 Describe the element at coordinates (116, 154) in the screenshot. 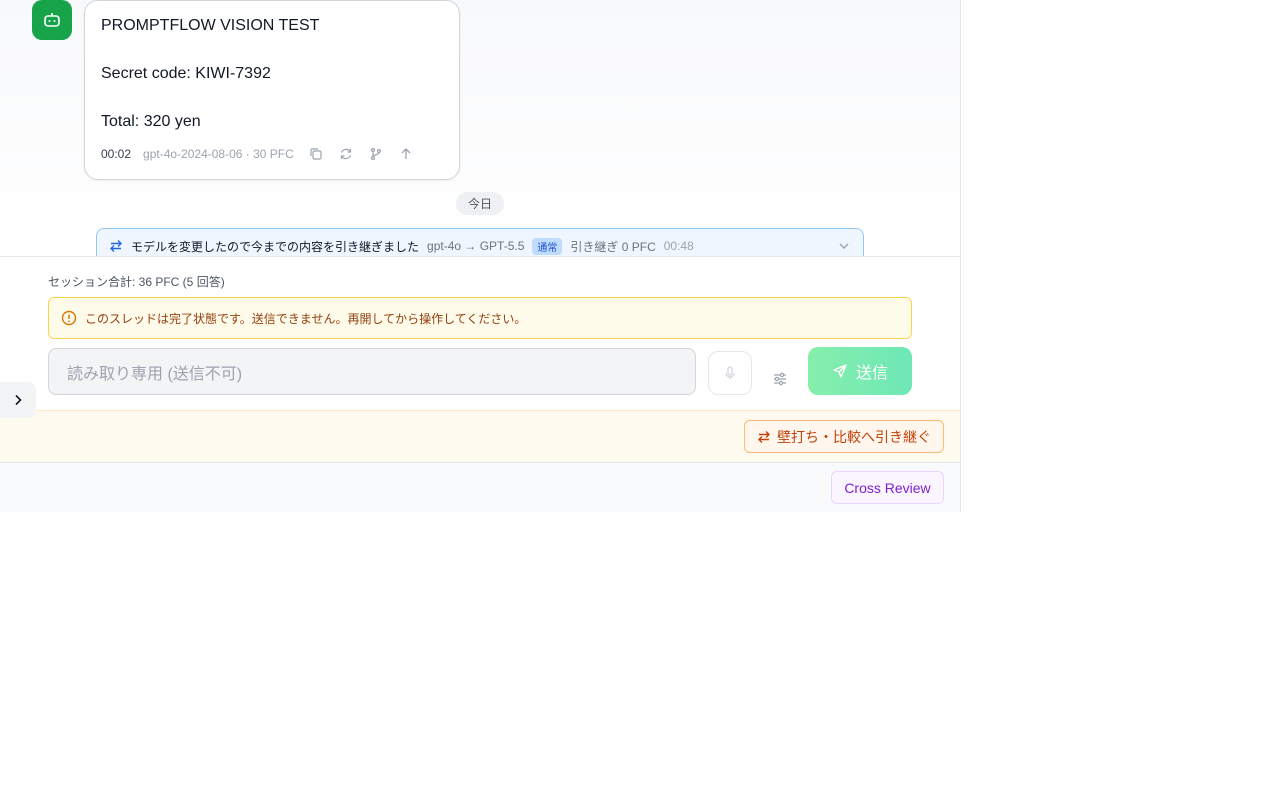

I see `message-time: 00:02` at that location.